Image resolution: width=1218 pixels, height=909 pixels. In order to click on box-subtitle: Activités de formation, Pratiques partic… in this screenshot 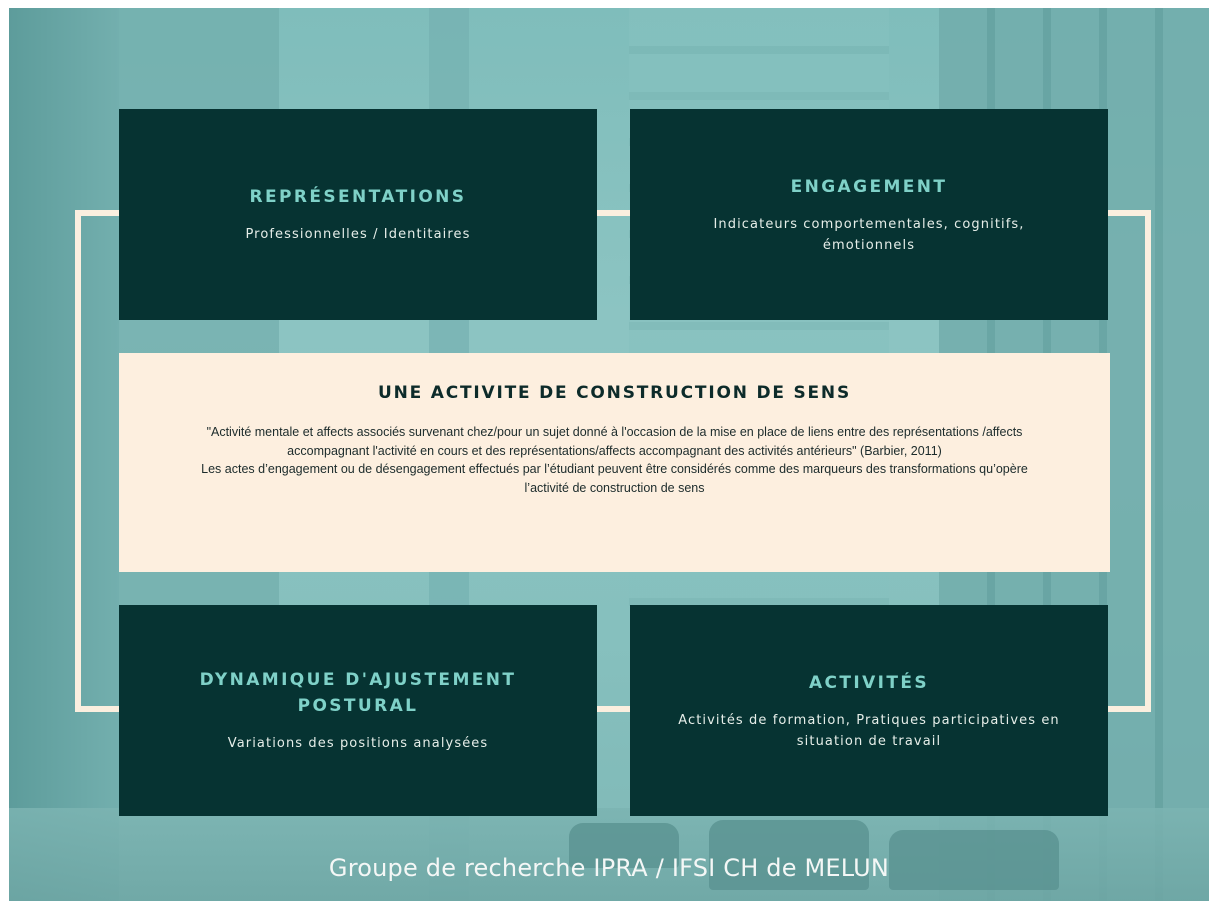, I will do `click(869, 730)`.